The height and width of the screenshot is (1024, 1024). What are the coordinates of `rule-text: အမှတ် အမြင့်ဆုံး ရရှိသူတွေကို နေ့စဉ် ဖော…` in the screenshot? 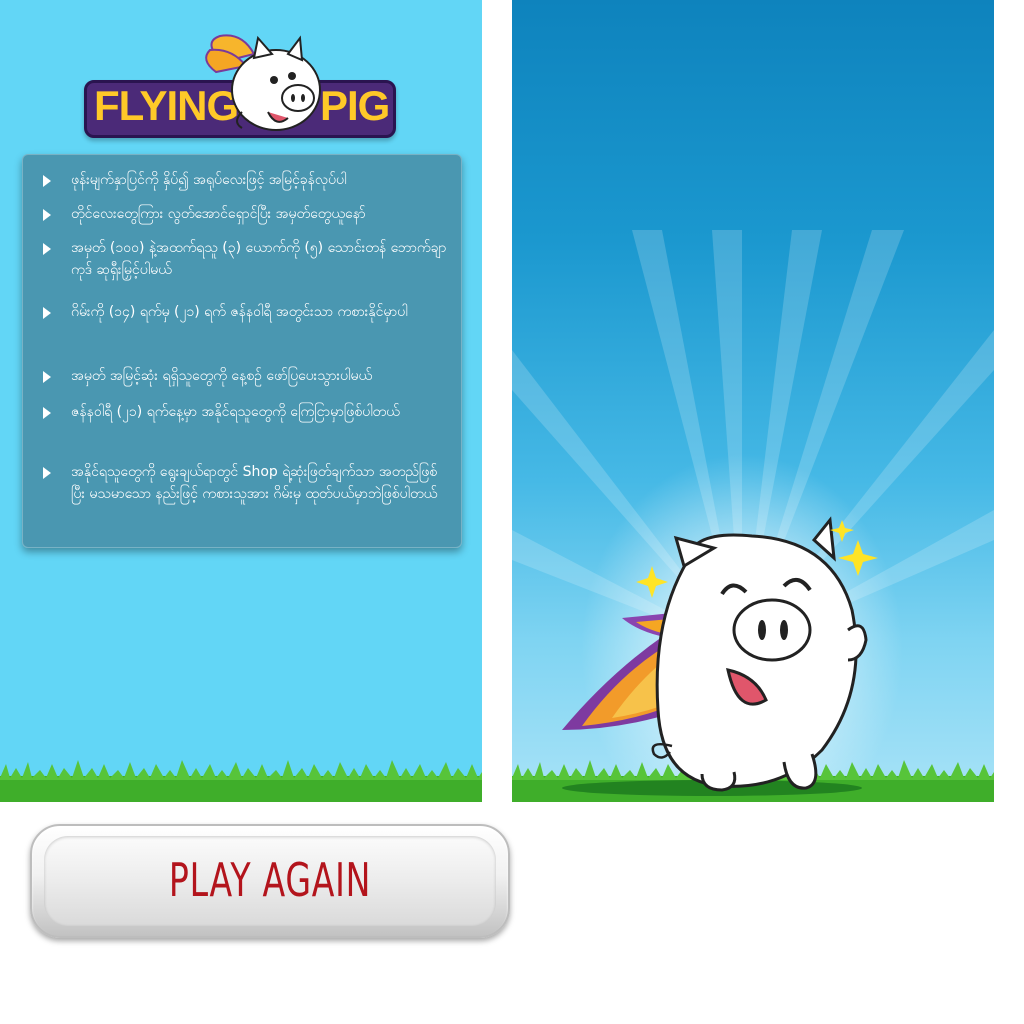 It's located at (222, 376).